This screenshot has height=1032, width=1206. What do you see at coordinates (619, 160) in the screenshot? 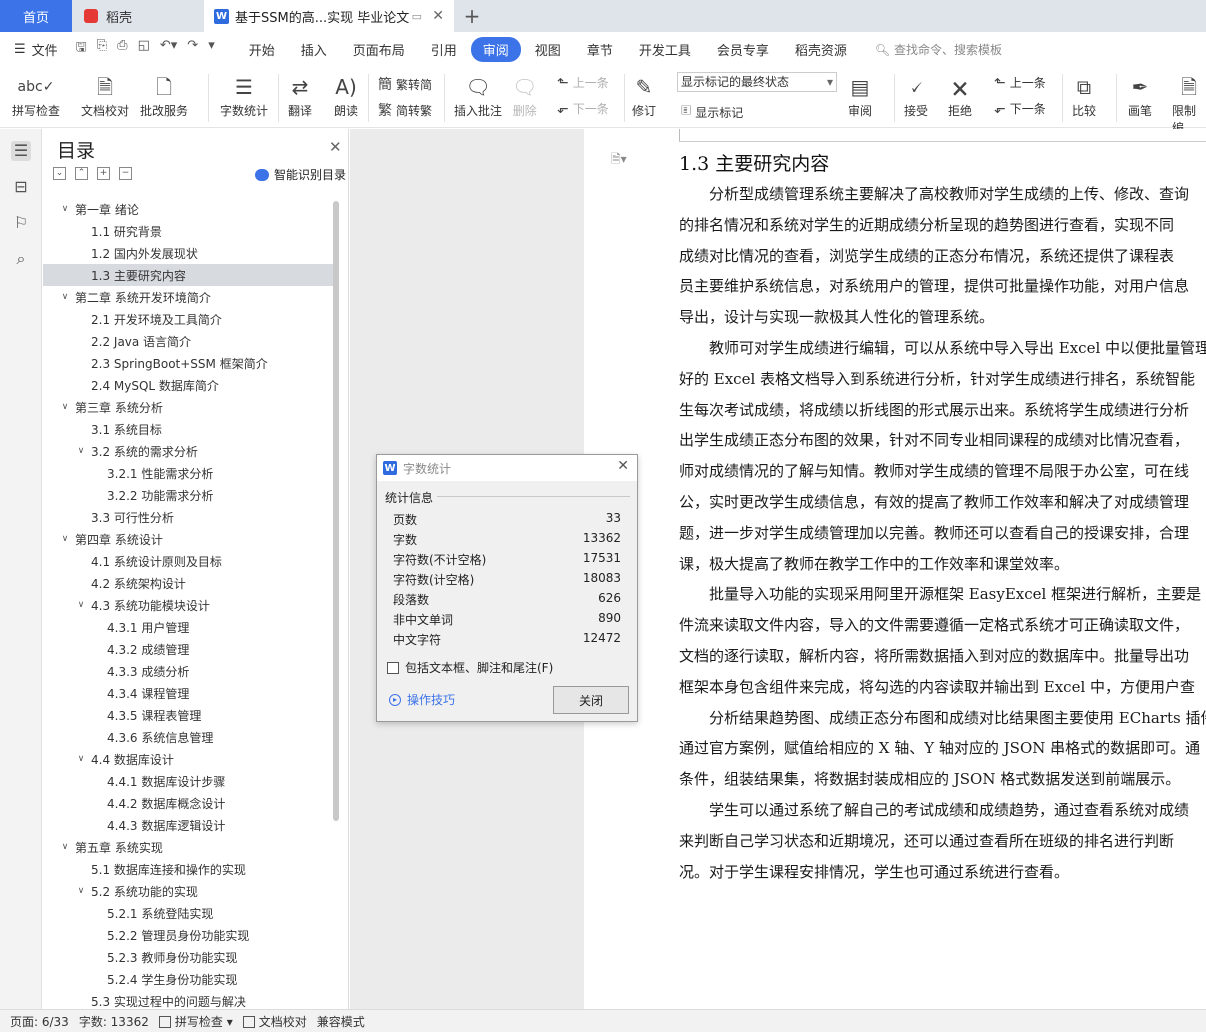
I see `paragraph-layout-icon: 🗎▾` at bounding box center [619, 160].